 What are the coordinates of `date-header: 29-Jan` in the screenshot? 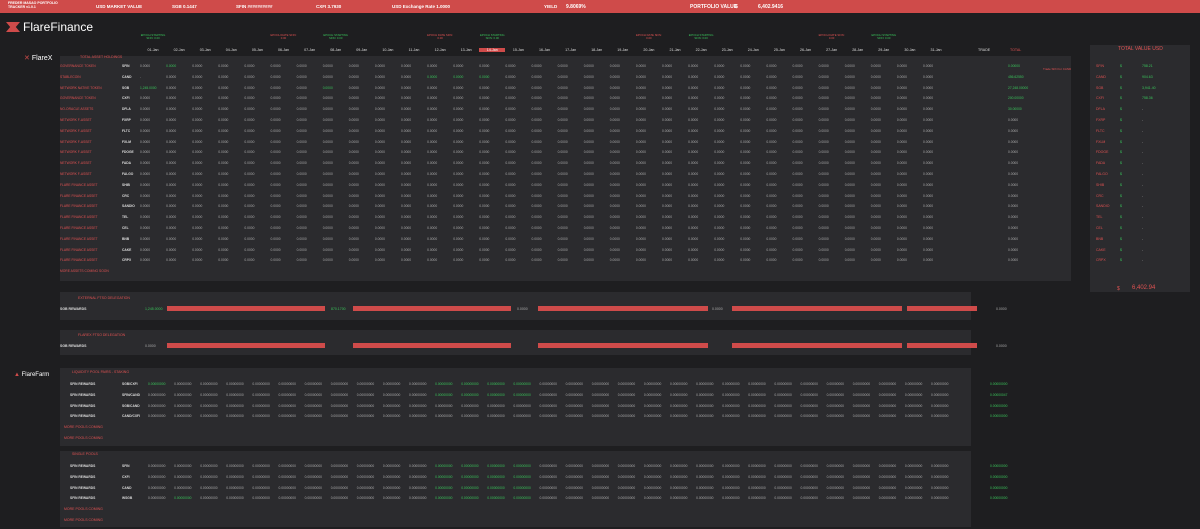 It's located at (884, 50).